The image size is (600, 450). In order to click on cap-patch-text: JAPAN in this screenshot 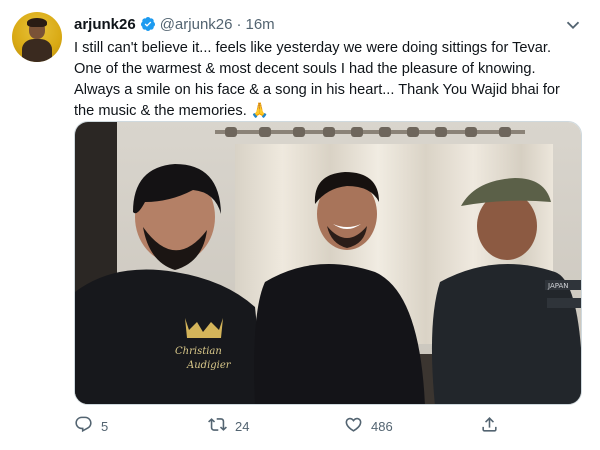, I will do `click(558, 286)`.